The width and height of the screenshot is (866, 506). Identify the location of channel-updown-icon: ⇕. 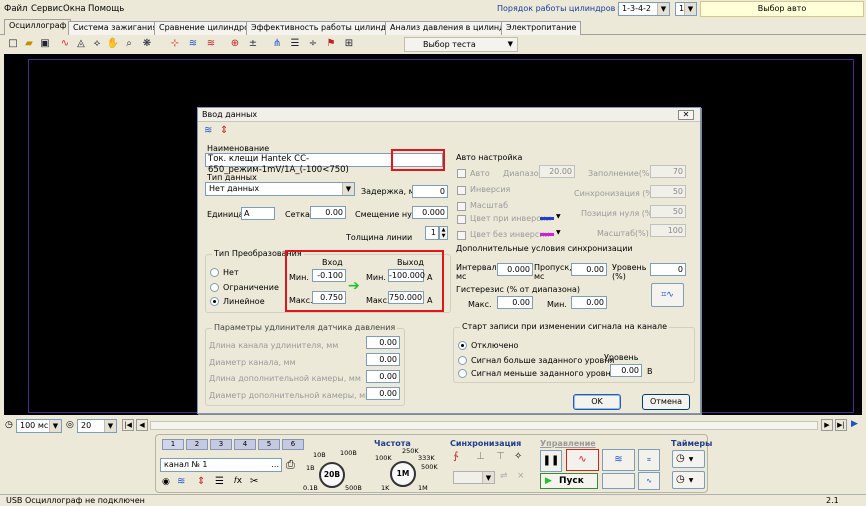
(201, 481).